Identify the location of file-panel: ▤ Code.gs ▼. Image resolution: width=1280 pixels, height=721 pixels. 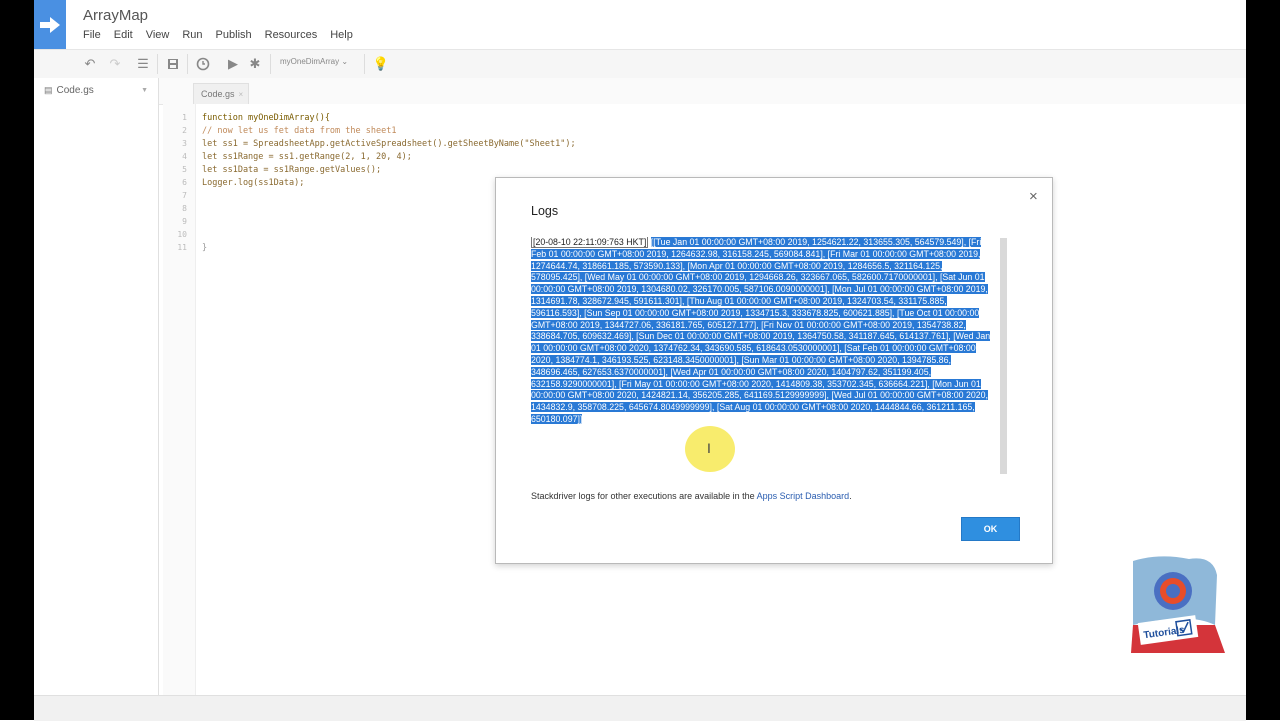
(96, 386).